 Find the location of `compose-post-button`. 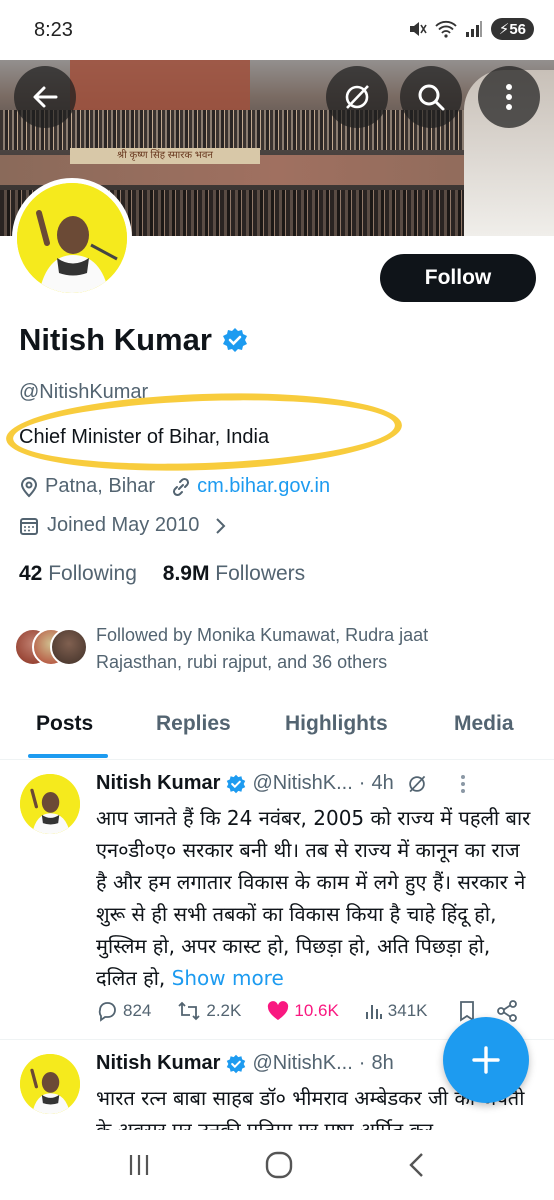

compose-post-button is located at coordinates (486, 1060).